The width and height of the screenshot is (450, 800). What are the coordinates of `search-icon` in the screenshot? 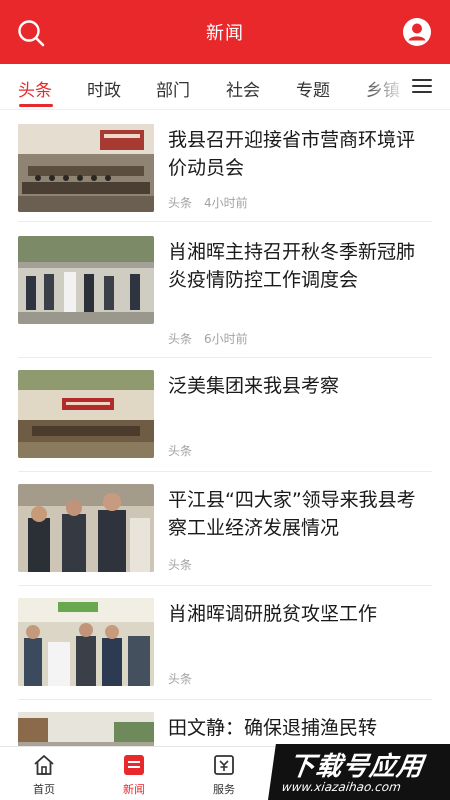 It's located at (31, 33).